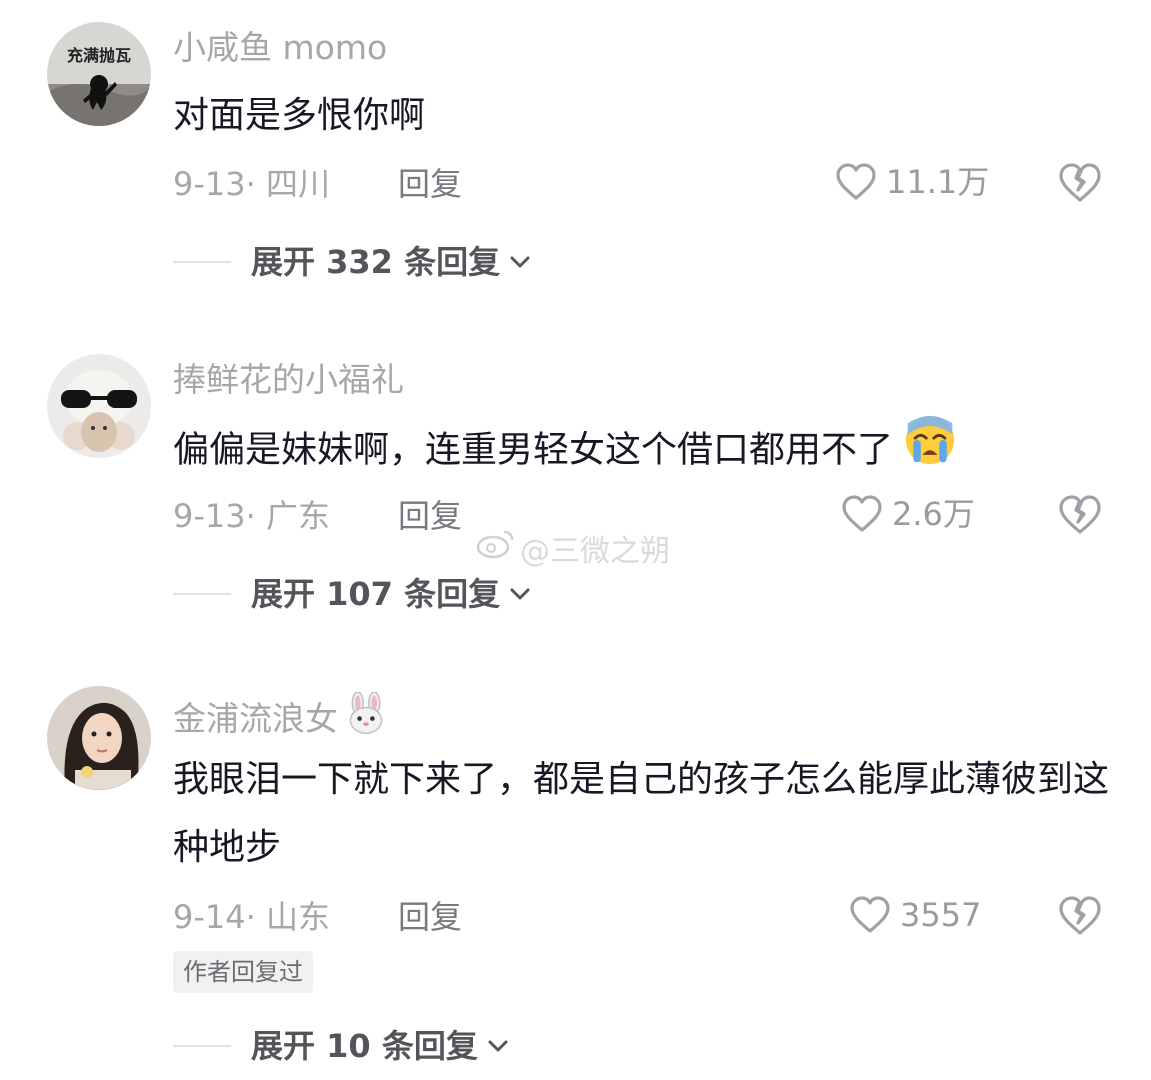 Image resolution: width=1151 pixels, height=1080 pixels. I want to click on crying-face-emoji, so click(930, 451).